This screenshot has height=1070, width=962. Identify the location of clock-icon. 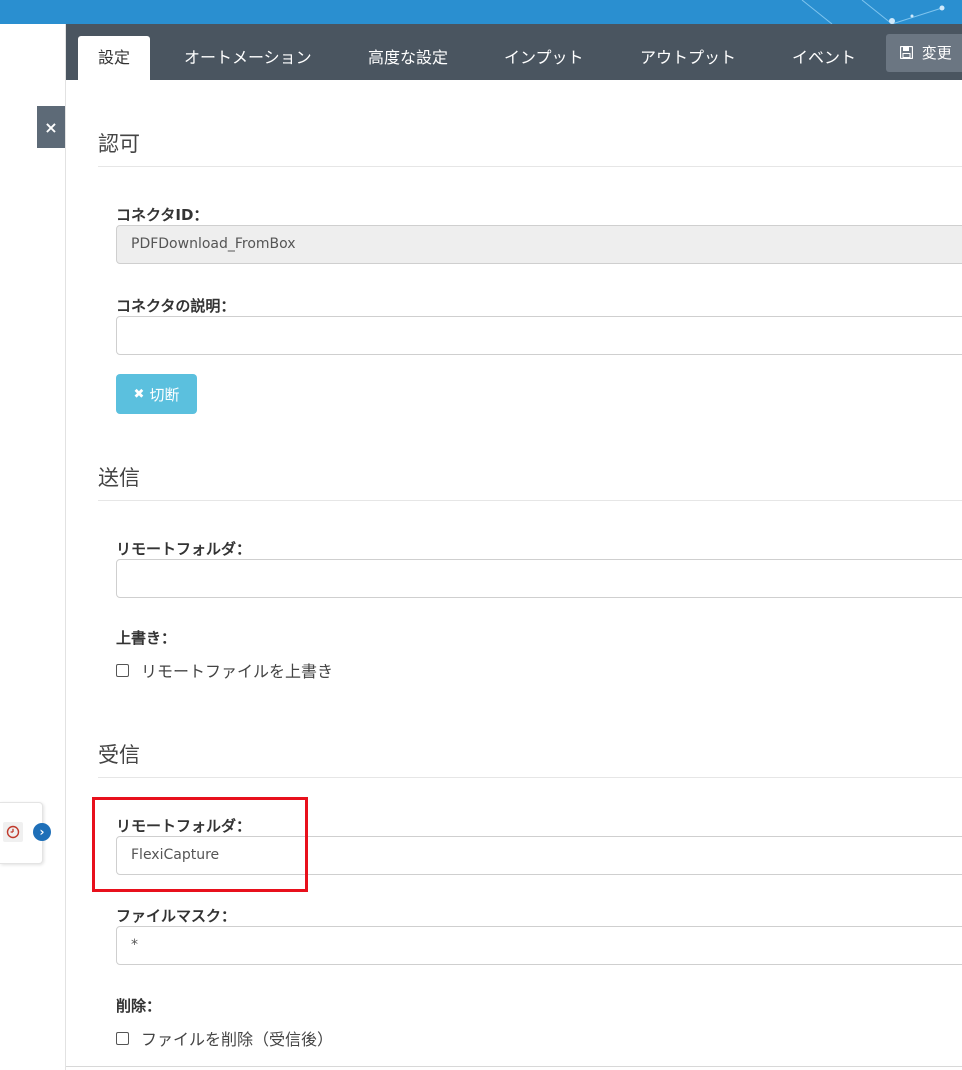
(13, 832).